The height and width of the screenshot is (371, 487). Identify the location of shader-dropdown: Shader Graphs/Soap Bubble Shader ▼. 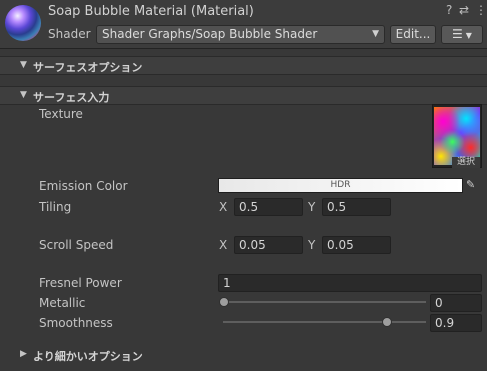
(240, 34).